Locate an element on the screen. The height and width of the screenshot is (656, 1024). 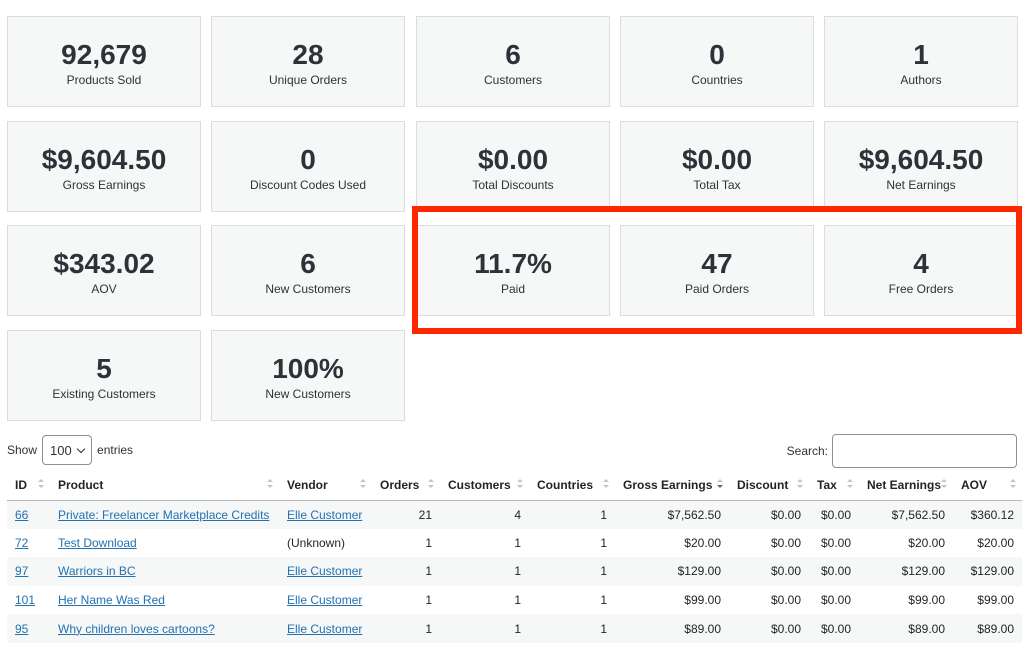
product-link: Her Name Was Red is located at coordinates (111, 600).